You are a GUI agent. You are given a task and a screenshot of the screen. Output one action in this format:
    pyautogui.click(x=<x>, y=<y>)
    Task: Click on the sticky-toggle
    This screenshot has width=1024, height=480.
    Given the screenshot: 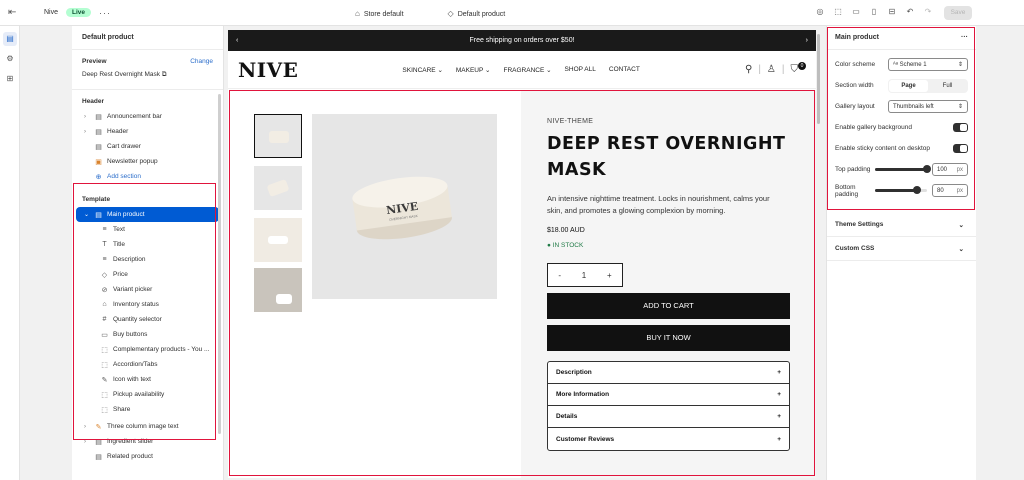 What is the action you would take?
    pyautogui.click(x=960, y=148)
    